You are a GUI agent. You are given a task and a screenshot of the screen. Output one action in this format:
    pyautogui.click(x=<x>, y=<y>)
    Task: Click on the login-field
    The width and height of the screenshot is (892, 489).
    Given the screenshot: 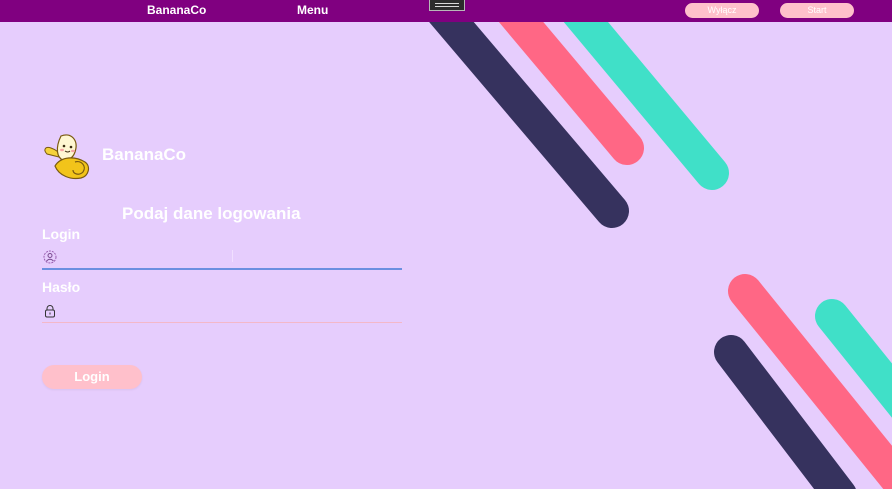 What is the action you would take?
    pyautogui.click(x=222, y=259)
    